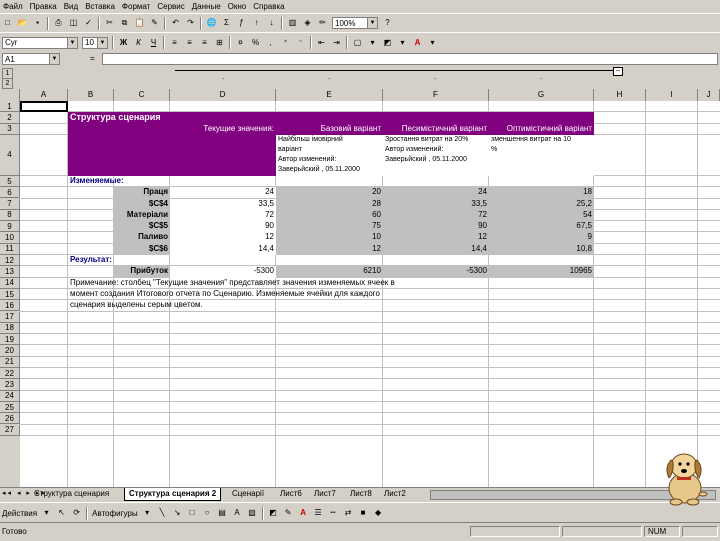  I want to click on row-header: 6, so click(10, 193).